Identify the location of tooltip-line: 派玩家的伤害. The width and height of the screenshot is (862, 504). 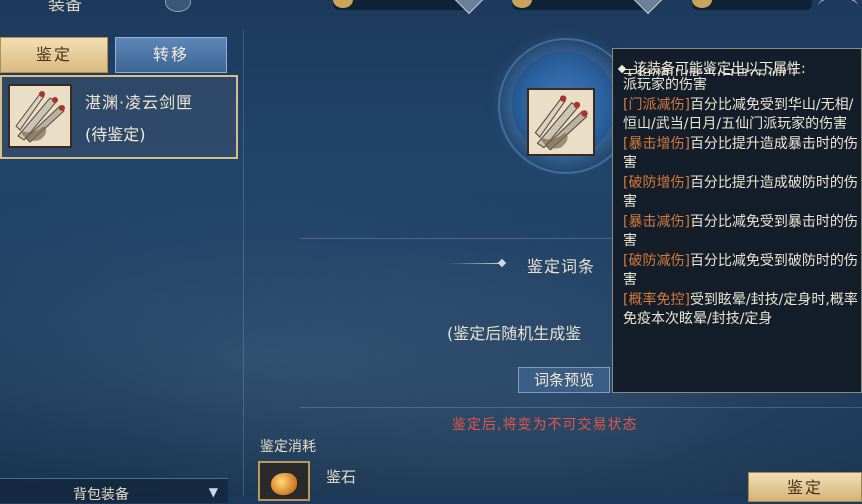
(665, 85).